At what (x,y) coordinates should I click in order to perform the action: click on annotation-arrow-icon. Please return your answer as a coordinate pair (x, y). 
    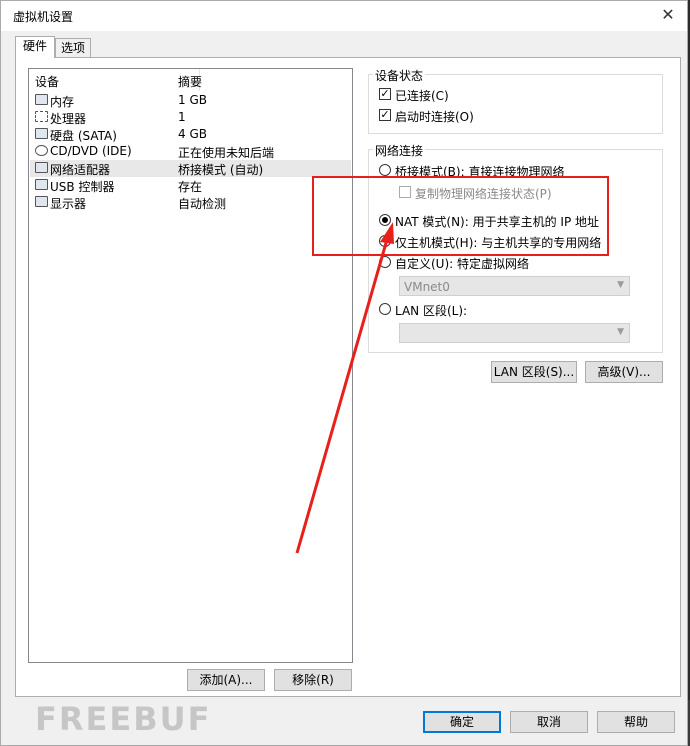
    Looking at the image, I should click on (344, 388).